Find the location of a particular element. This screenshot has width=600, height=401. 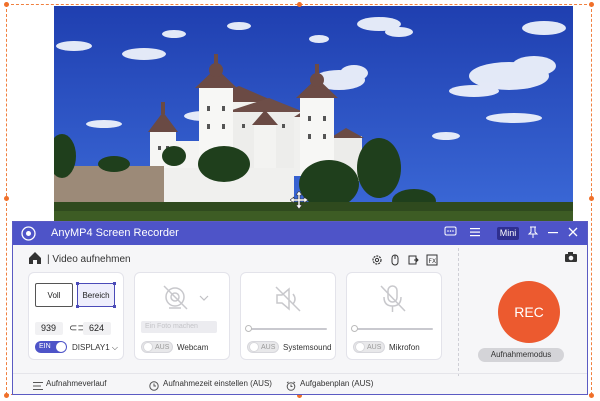

task-schedule-link: Aufgabenplan (AUS) is located at coordinates (336, 383).